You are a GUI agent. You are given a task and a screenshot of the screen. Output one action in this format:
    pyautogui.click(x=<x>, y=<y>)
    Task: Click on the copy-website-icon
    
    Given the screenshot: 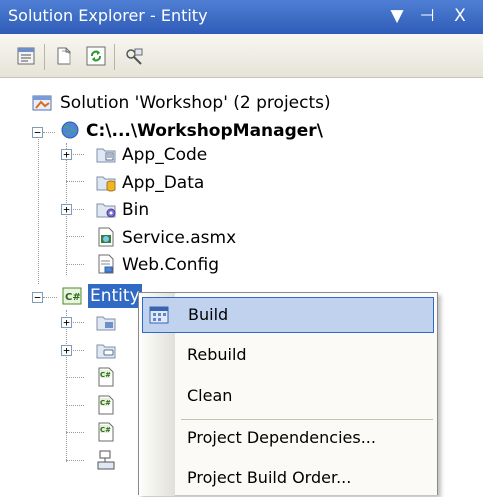 What is the action you would take?
    pyautogui.click(x=134, y=56)
    